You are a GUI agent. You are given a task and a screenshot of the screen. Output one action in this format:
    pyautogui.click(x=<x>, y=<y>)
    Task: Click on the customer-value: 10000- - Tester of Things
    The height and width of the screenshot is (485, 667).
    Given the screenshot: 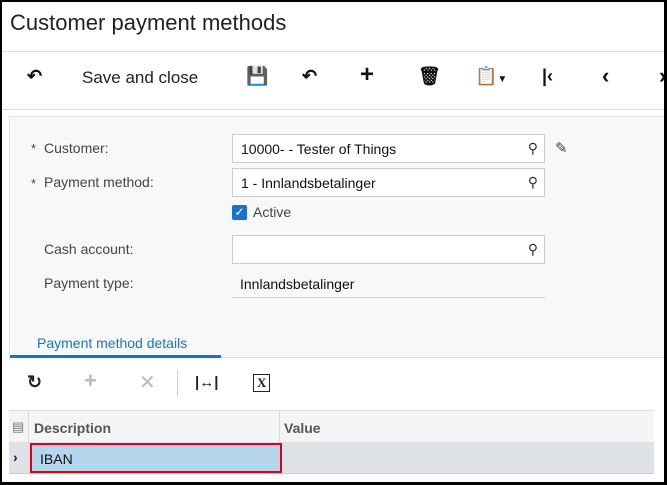 What is the action you would take?
    pyautogui.click(x=319, y=149)
    